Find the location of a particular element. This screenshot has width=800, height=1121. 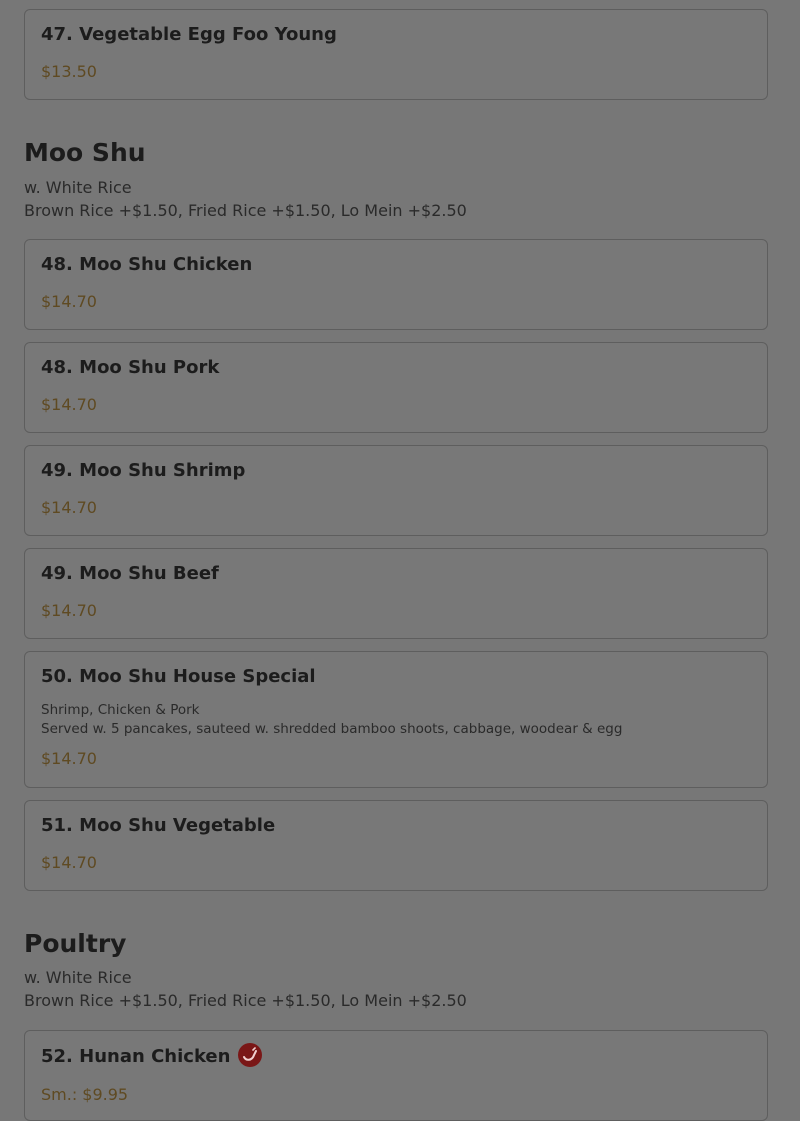

menu-item-title: 49. Moo Shu Beef is located at coordinates (130, 573).